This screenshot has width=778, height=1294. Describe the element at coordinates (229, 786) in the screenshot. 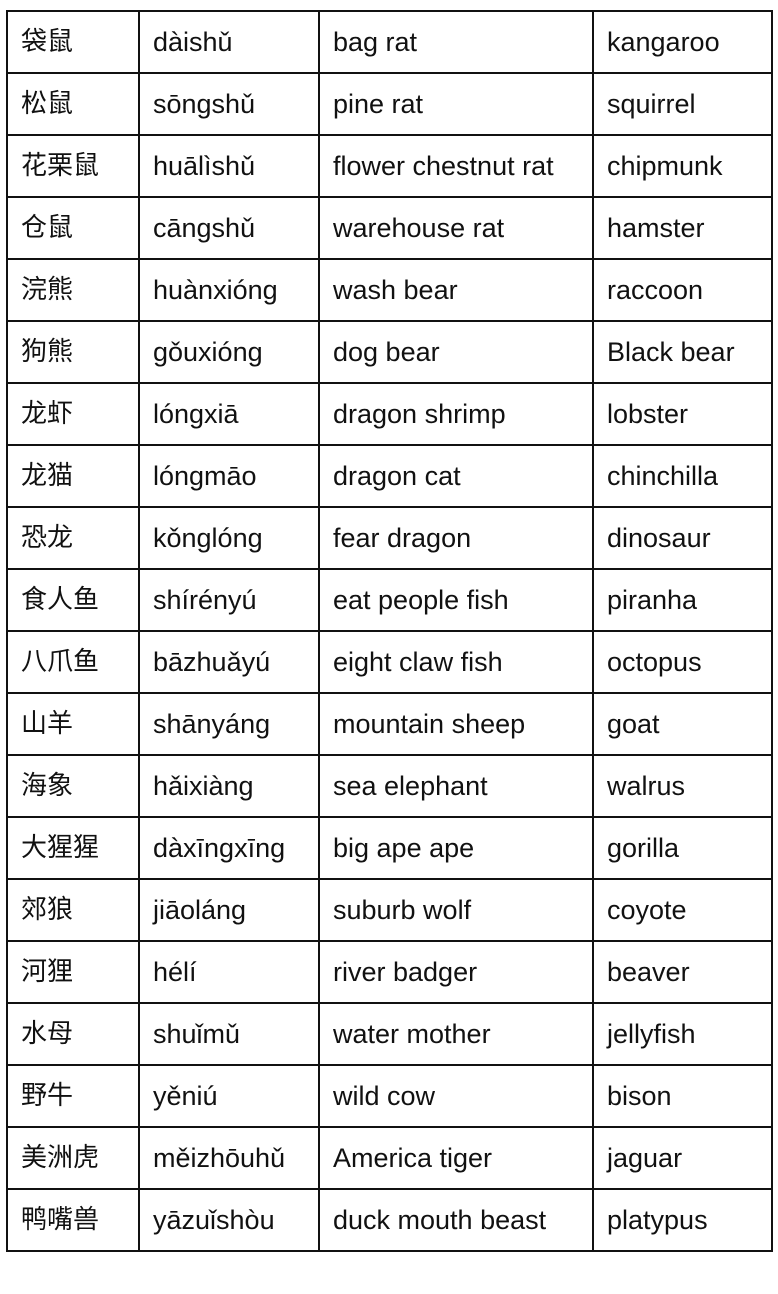

I see `pinyin-cell: hǎixiàng` at that location.